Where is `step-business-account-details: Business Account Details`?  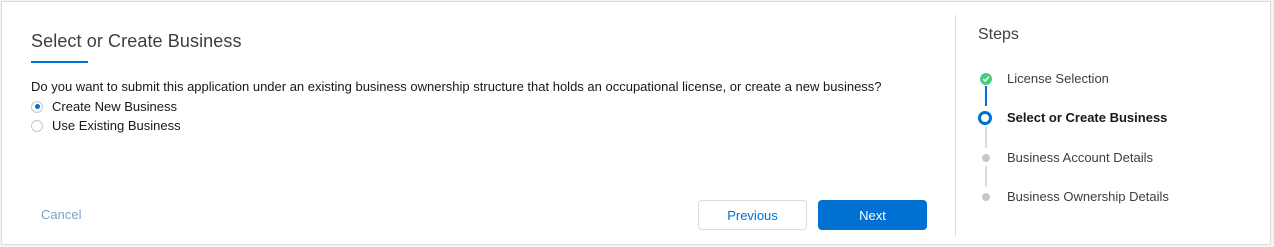 step-business-account-details: Business Account Details is located at coordinates (1106, 158).